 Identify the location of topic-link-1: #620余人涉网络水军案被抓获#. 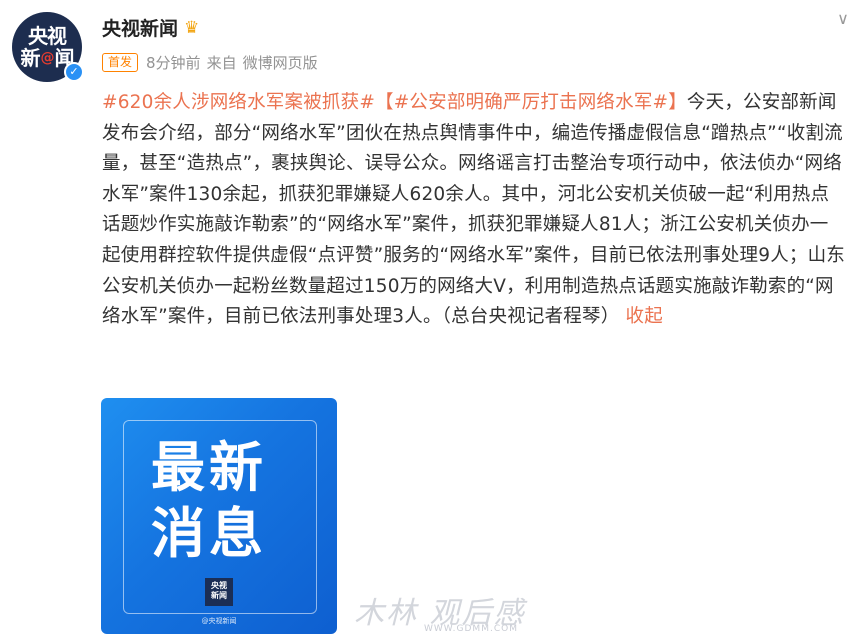
(238, 102).